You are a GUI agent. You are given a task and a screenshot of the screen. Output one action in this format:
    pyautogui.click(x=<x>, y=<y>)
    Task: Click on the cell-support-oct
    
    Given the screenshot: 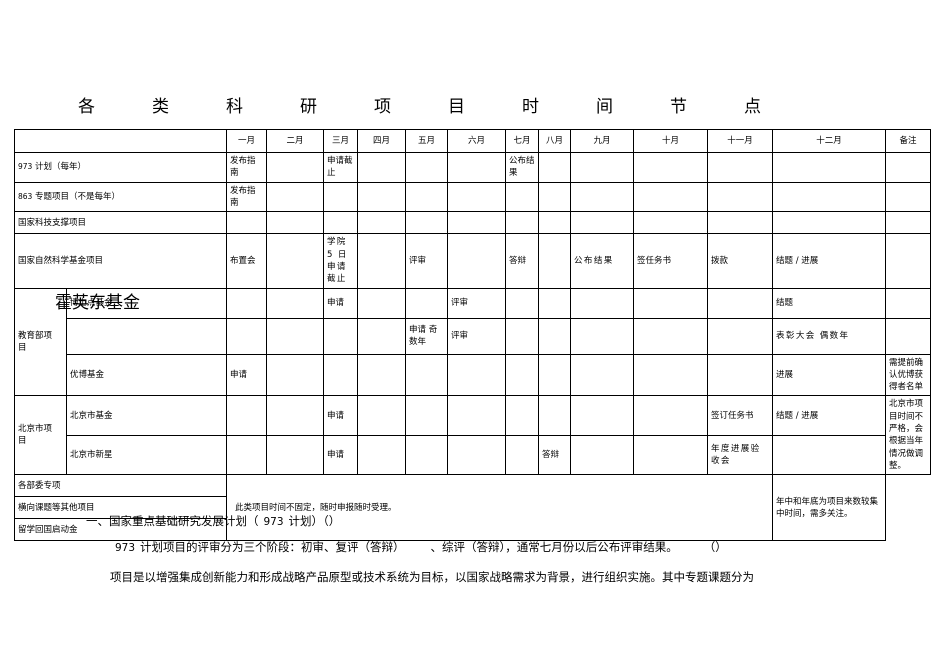 What is the action you would take?
    pyautogui.click(x=671, y=223)
    